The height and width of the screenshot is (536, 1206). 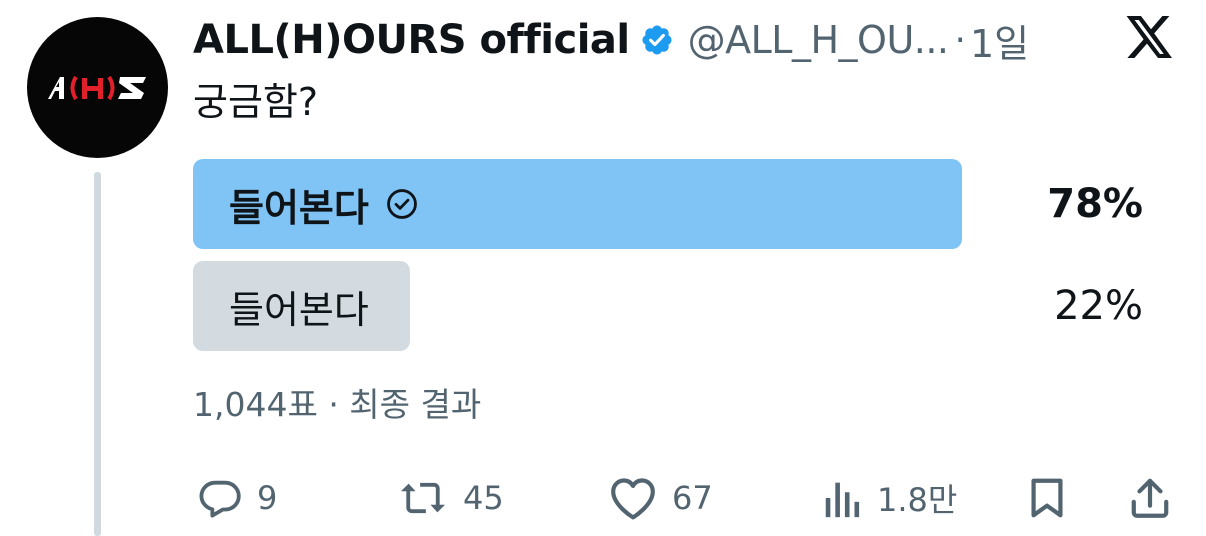 I want to click on repost-count: 45, so click(x=483, y=498).